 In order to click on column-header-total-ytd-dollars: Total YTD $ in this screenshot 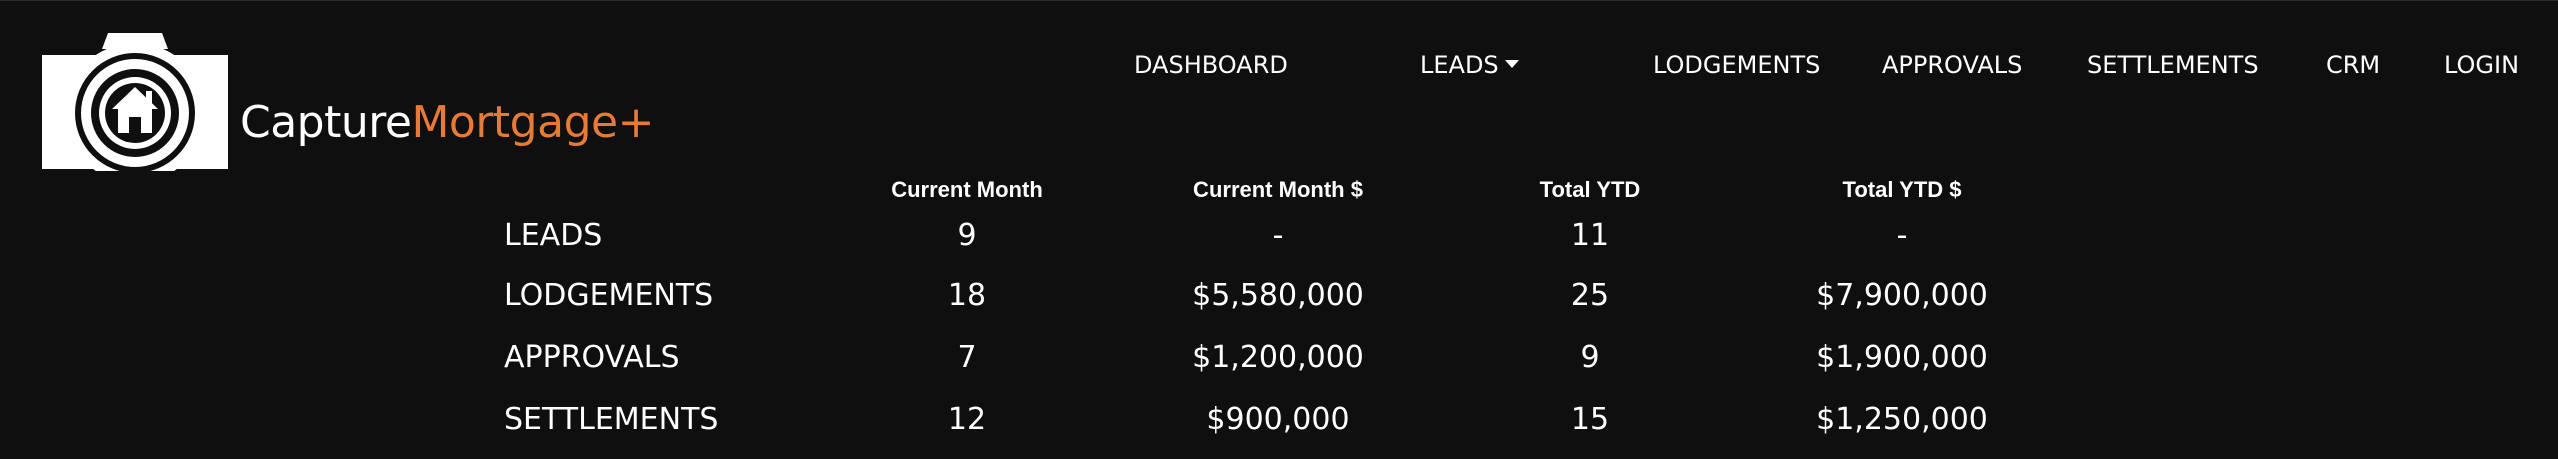, I will do `click(1902, 189)`.